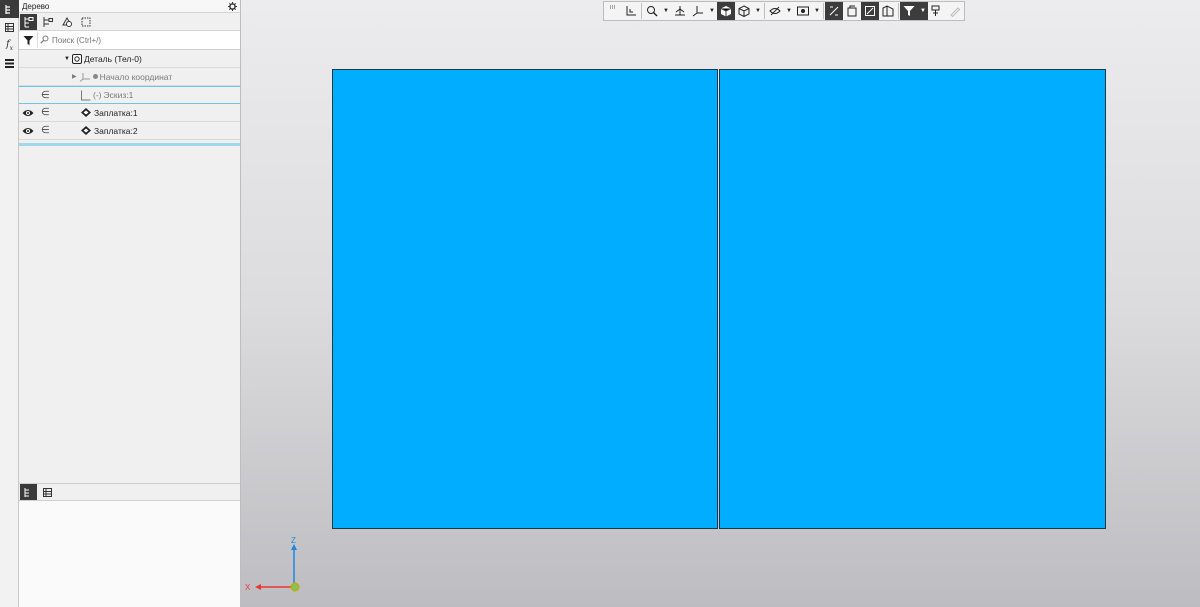 This screenshot has height=607, width=1200. I want to click on tree-structure-button, so click(28, 21).